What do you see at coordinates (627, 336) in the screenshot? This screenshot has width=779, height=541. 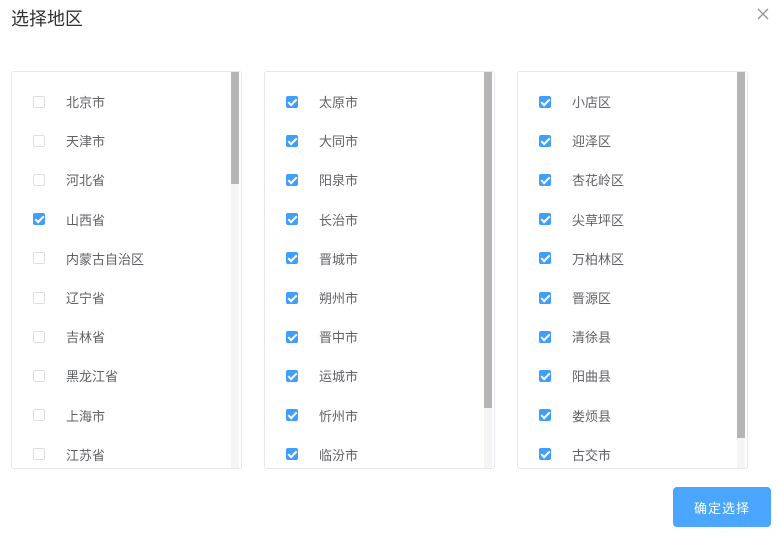 I see `list-item: 清徐县` at bounding box center [627, 336].